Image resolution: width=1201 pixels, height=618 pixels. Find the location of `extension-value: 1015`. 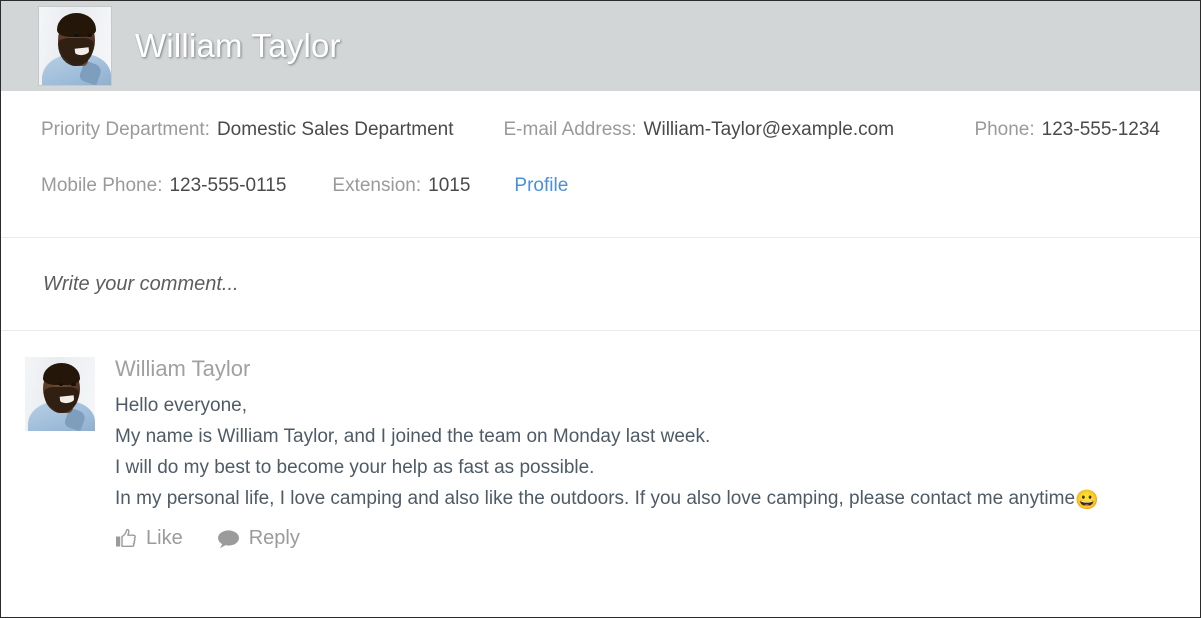

extension-value: 1015 is located at coordinates (449, 185).